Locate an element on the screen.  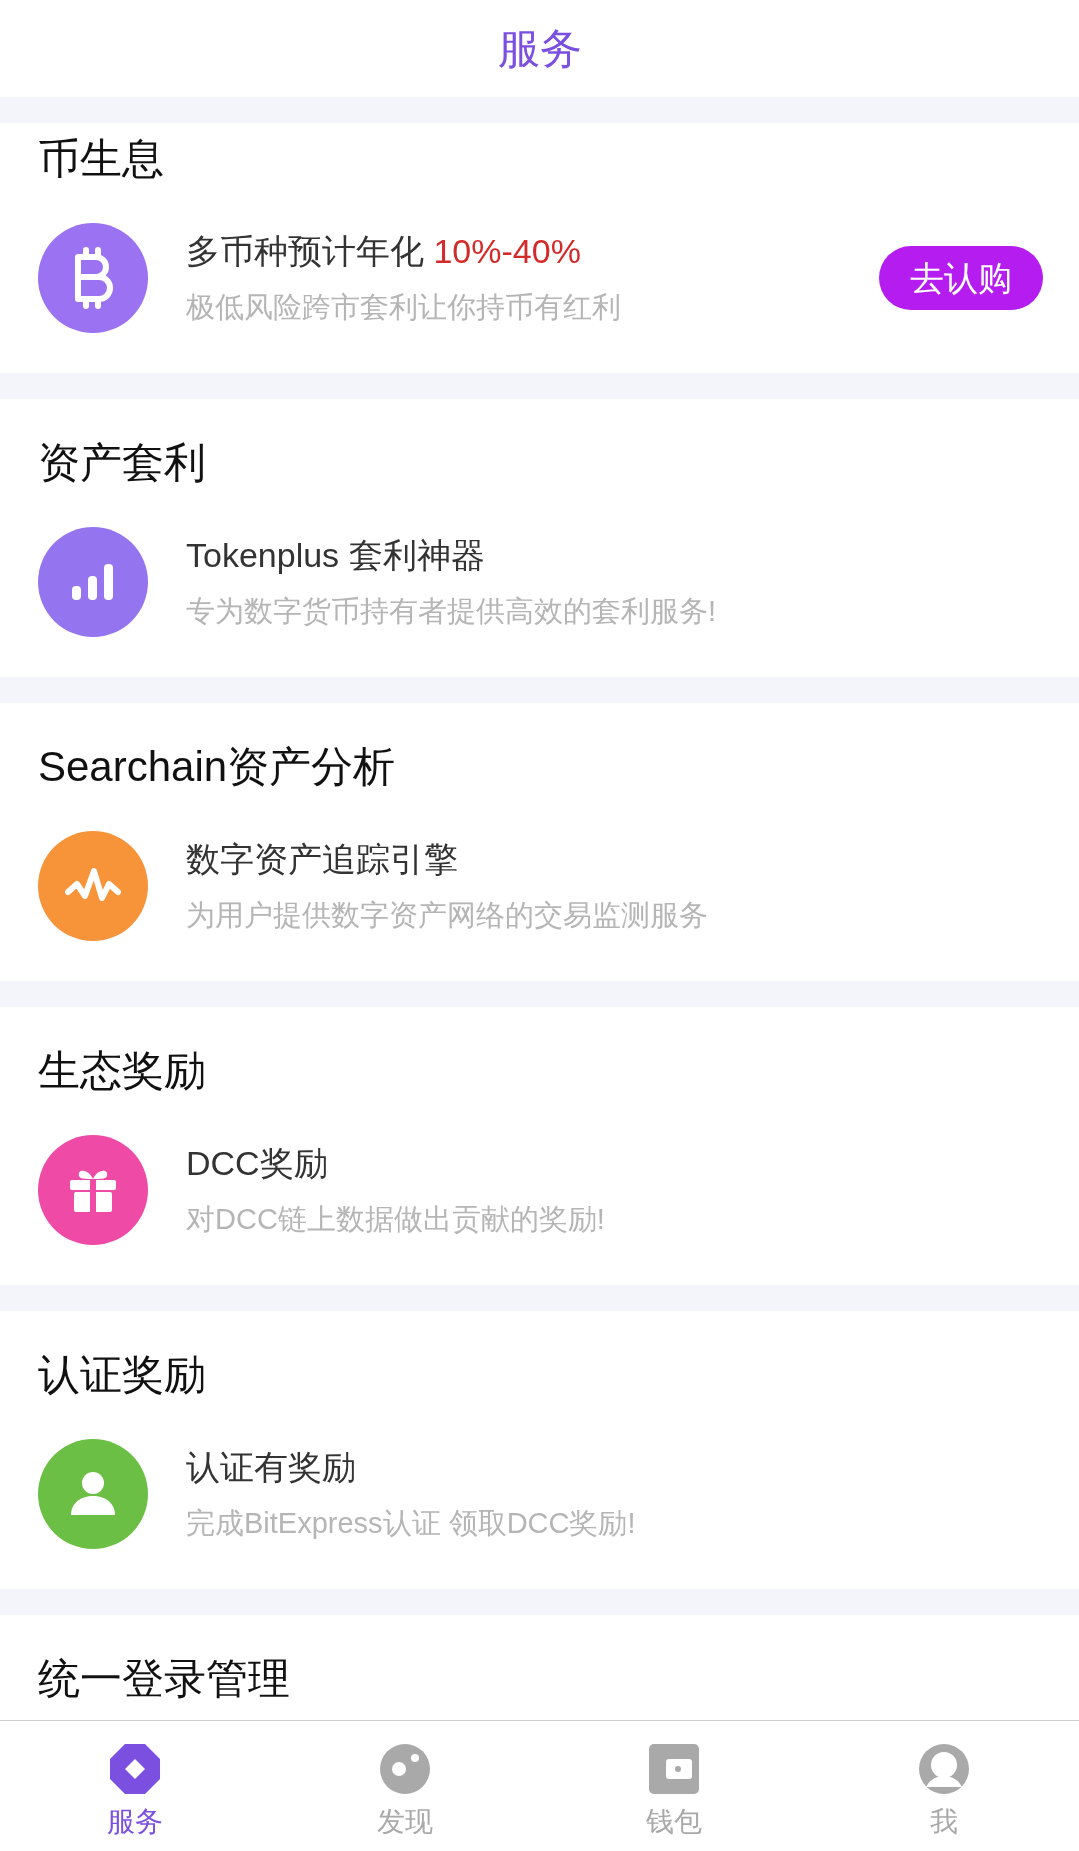
wallet-icon is located at coordinates (674, 1769).